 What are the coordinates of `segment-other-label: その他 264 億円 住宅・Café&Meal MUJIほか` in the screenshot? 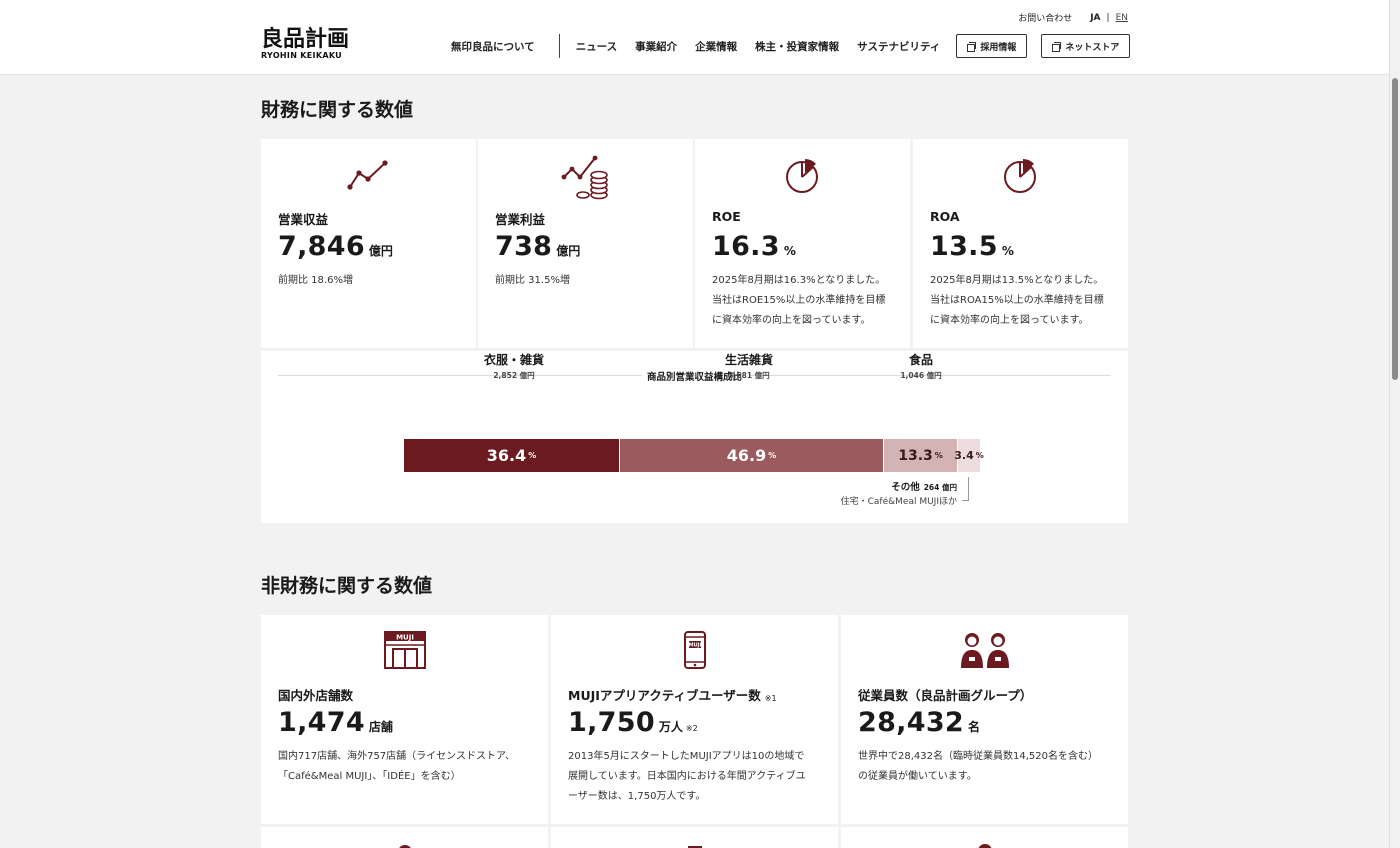 It's located at (896, 493).